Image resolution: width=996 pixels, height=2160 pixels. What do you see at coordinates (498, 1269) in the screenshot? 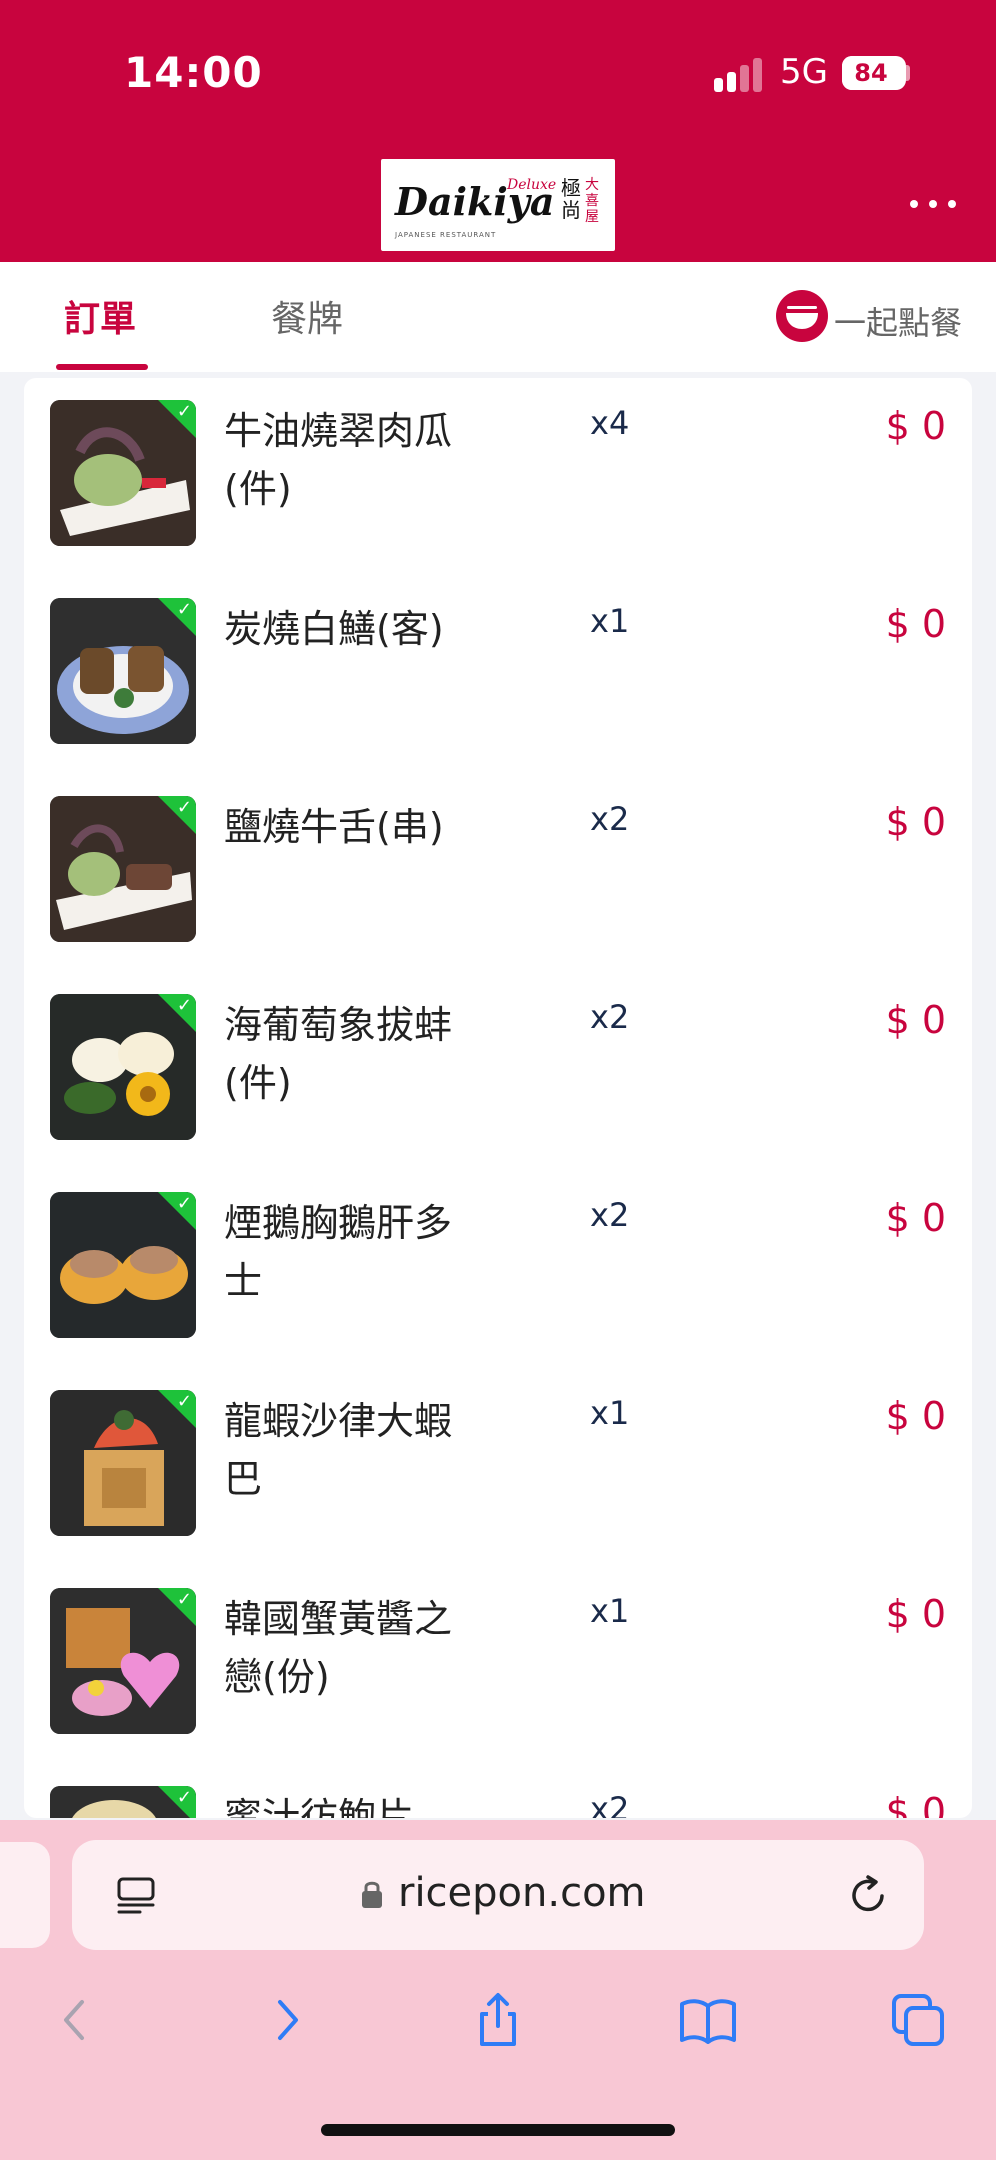
I see `order-item: ✓ 煙鵝胸鵝肝多士 x2 $ 0` at bounding box center [498, 1269].